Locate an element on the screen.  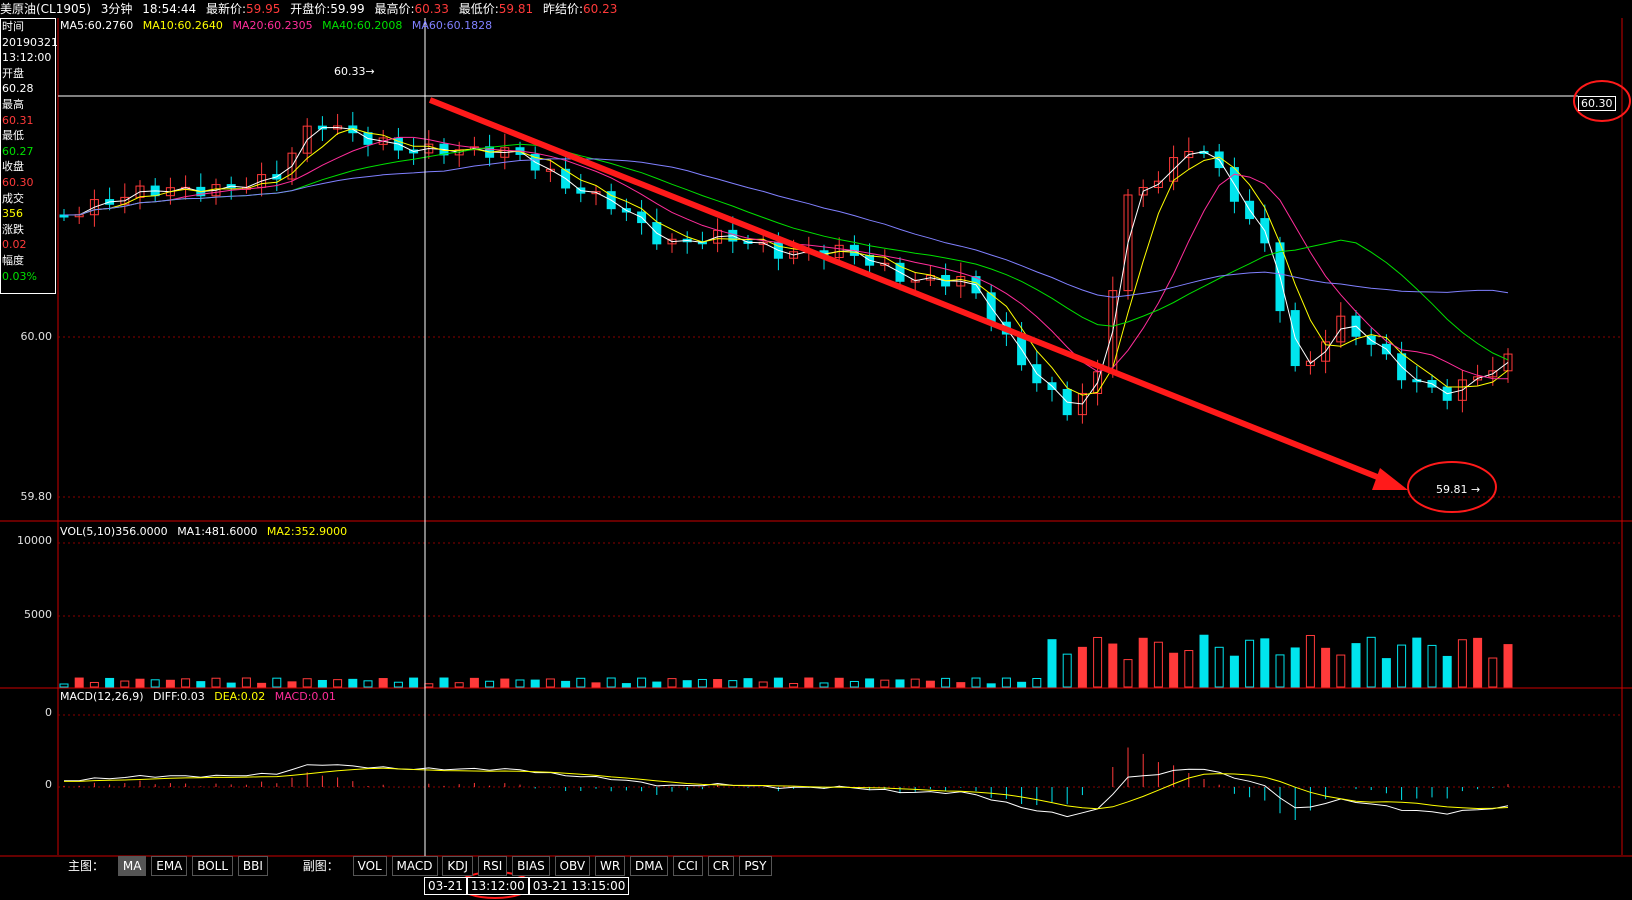
low-marker: 59.81 → is located at coordinates (1458, 489).